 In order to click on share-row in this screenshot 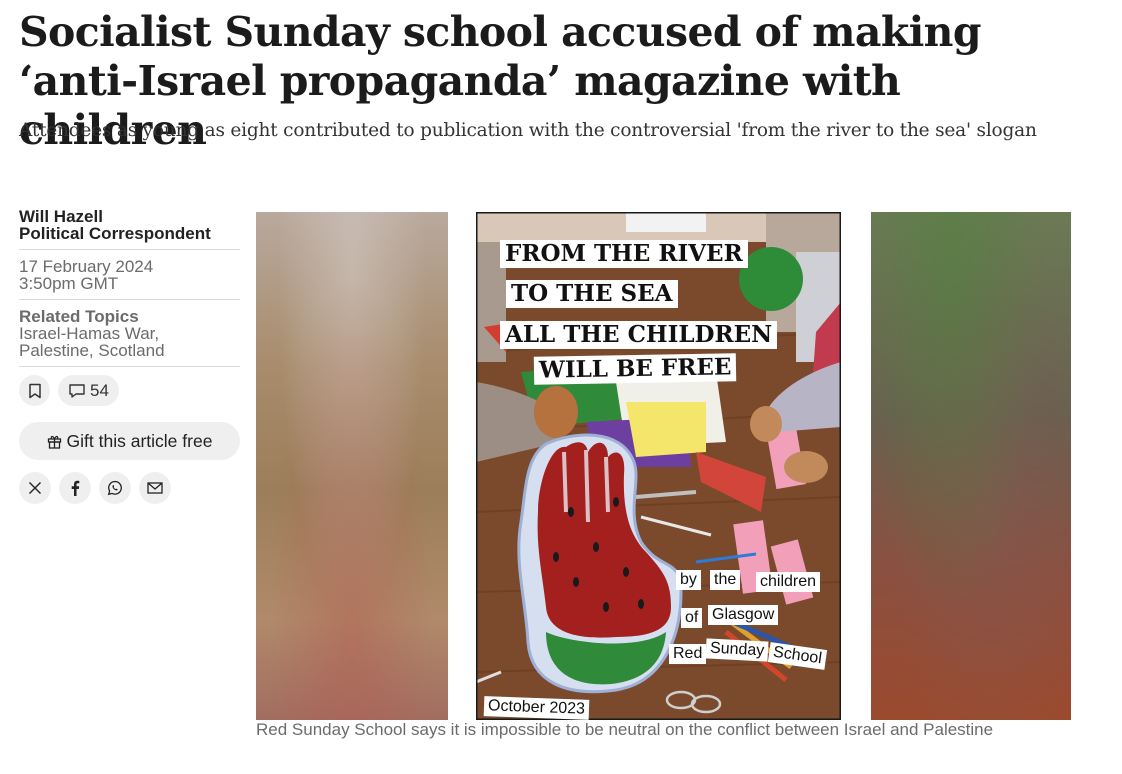, I will do `click(129, 488)`.